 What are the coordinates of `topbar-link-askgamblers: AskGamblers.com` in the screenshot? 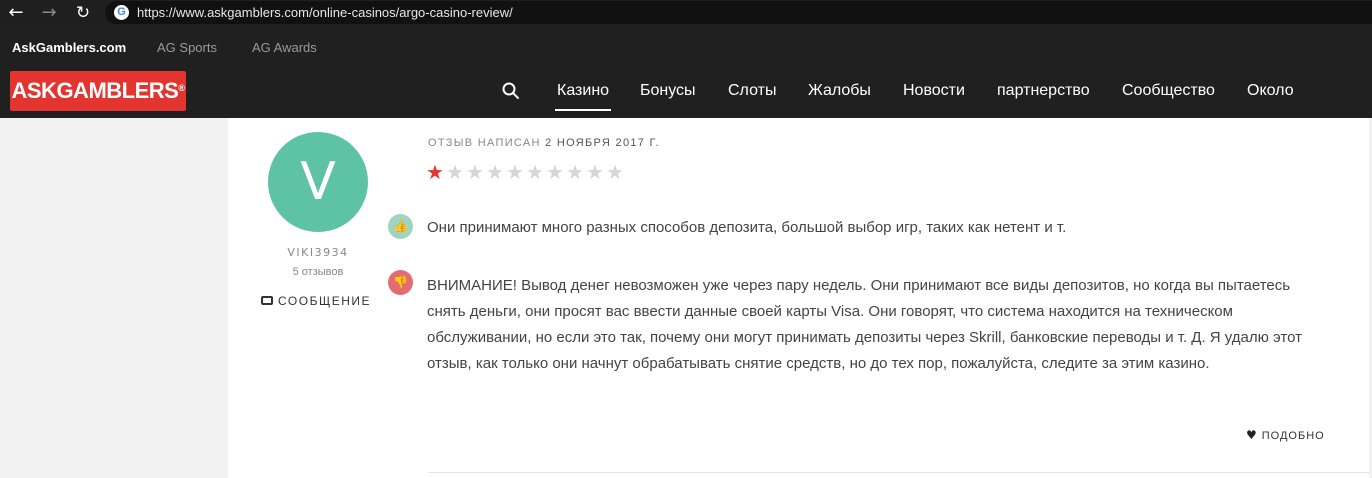 It's located at (69, 47).